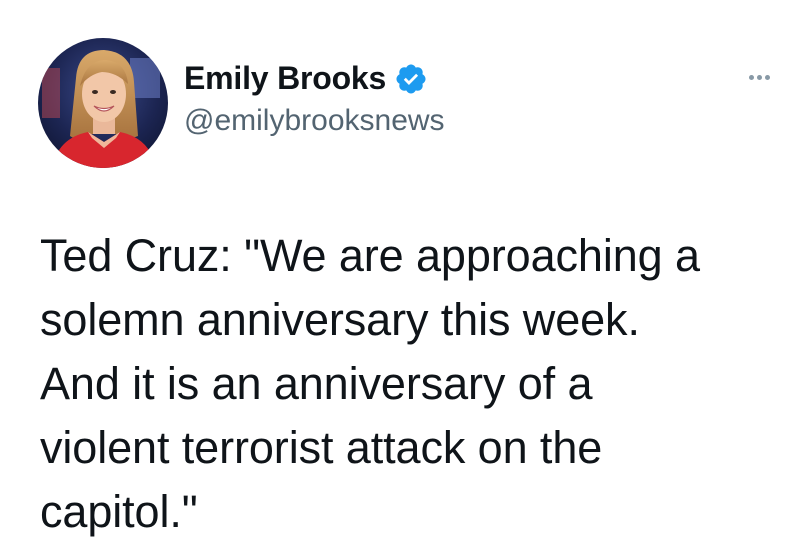 This screenshot has height=548, width=804. I want to click on tweet-text-line: Ted Cruz: "We are approaching a, so click(370, 255).